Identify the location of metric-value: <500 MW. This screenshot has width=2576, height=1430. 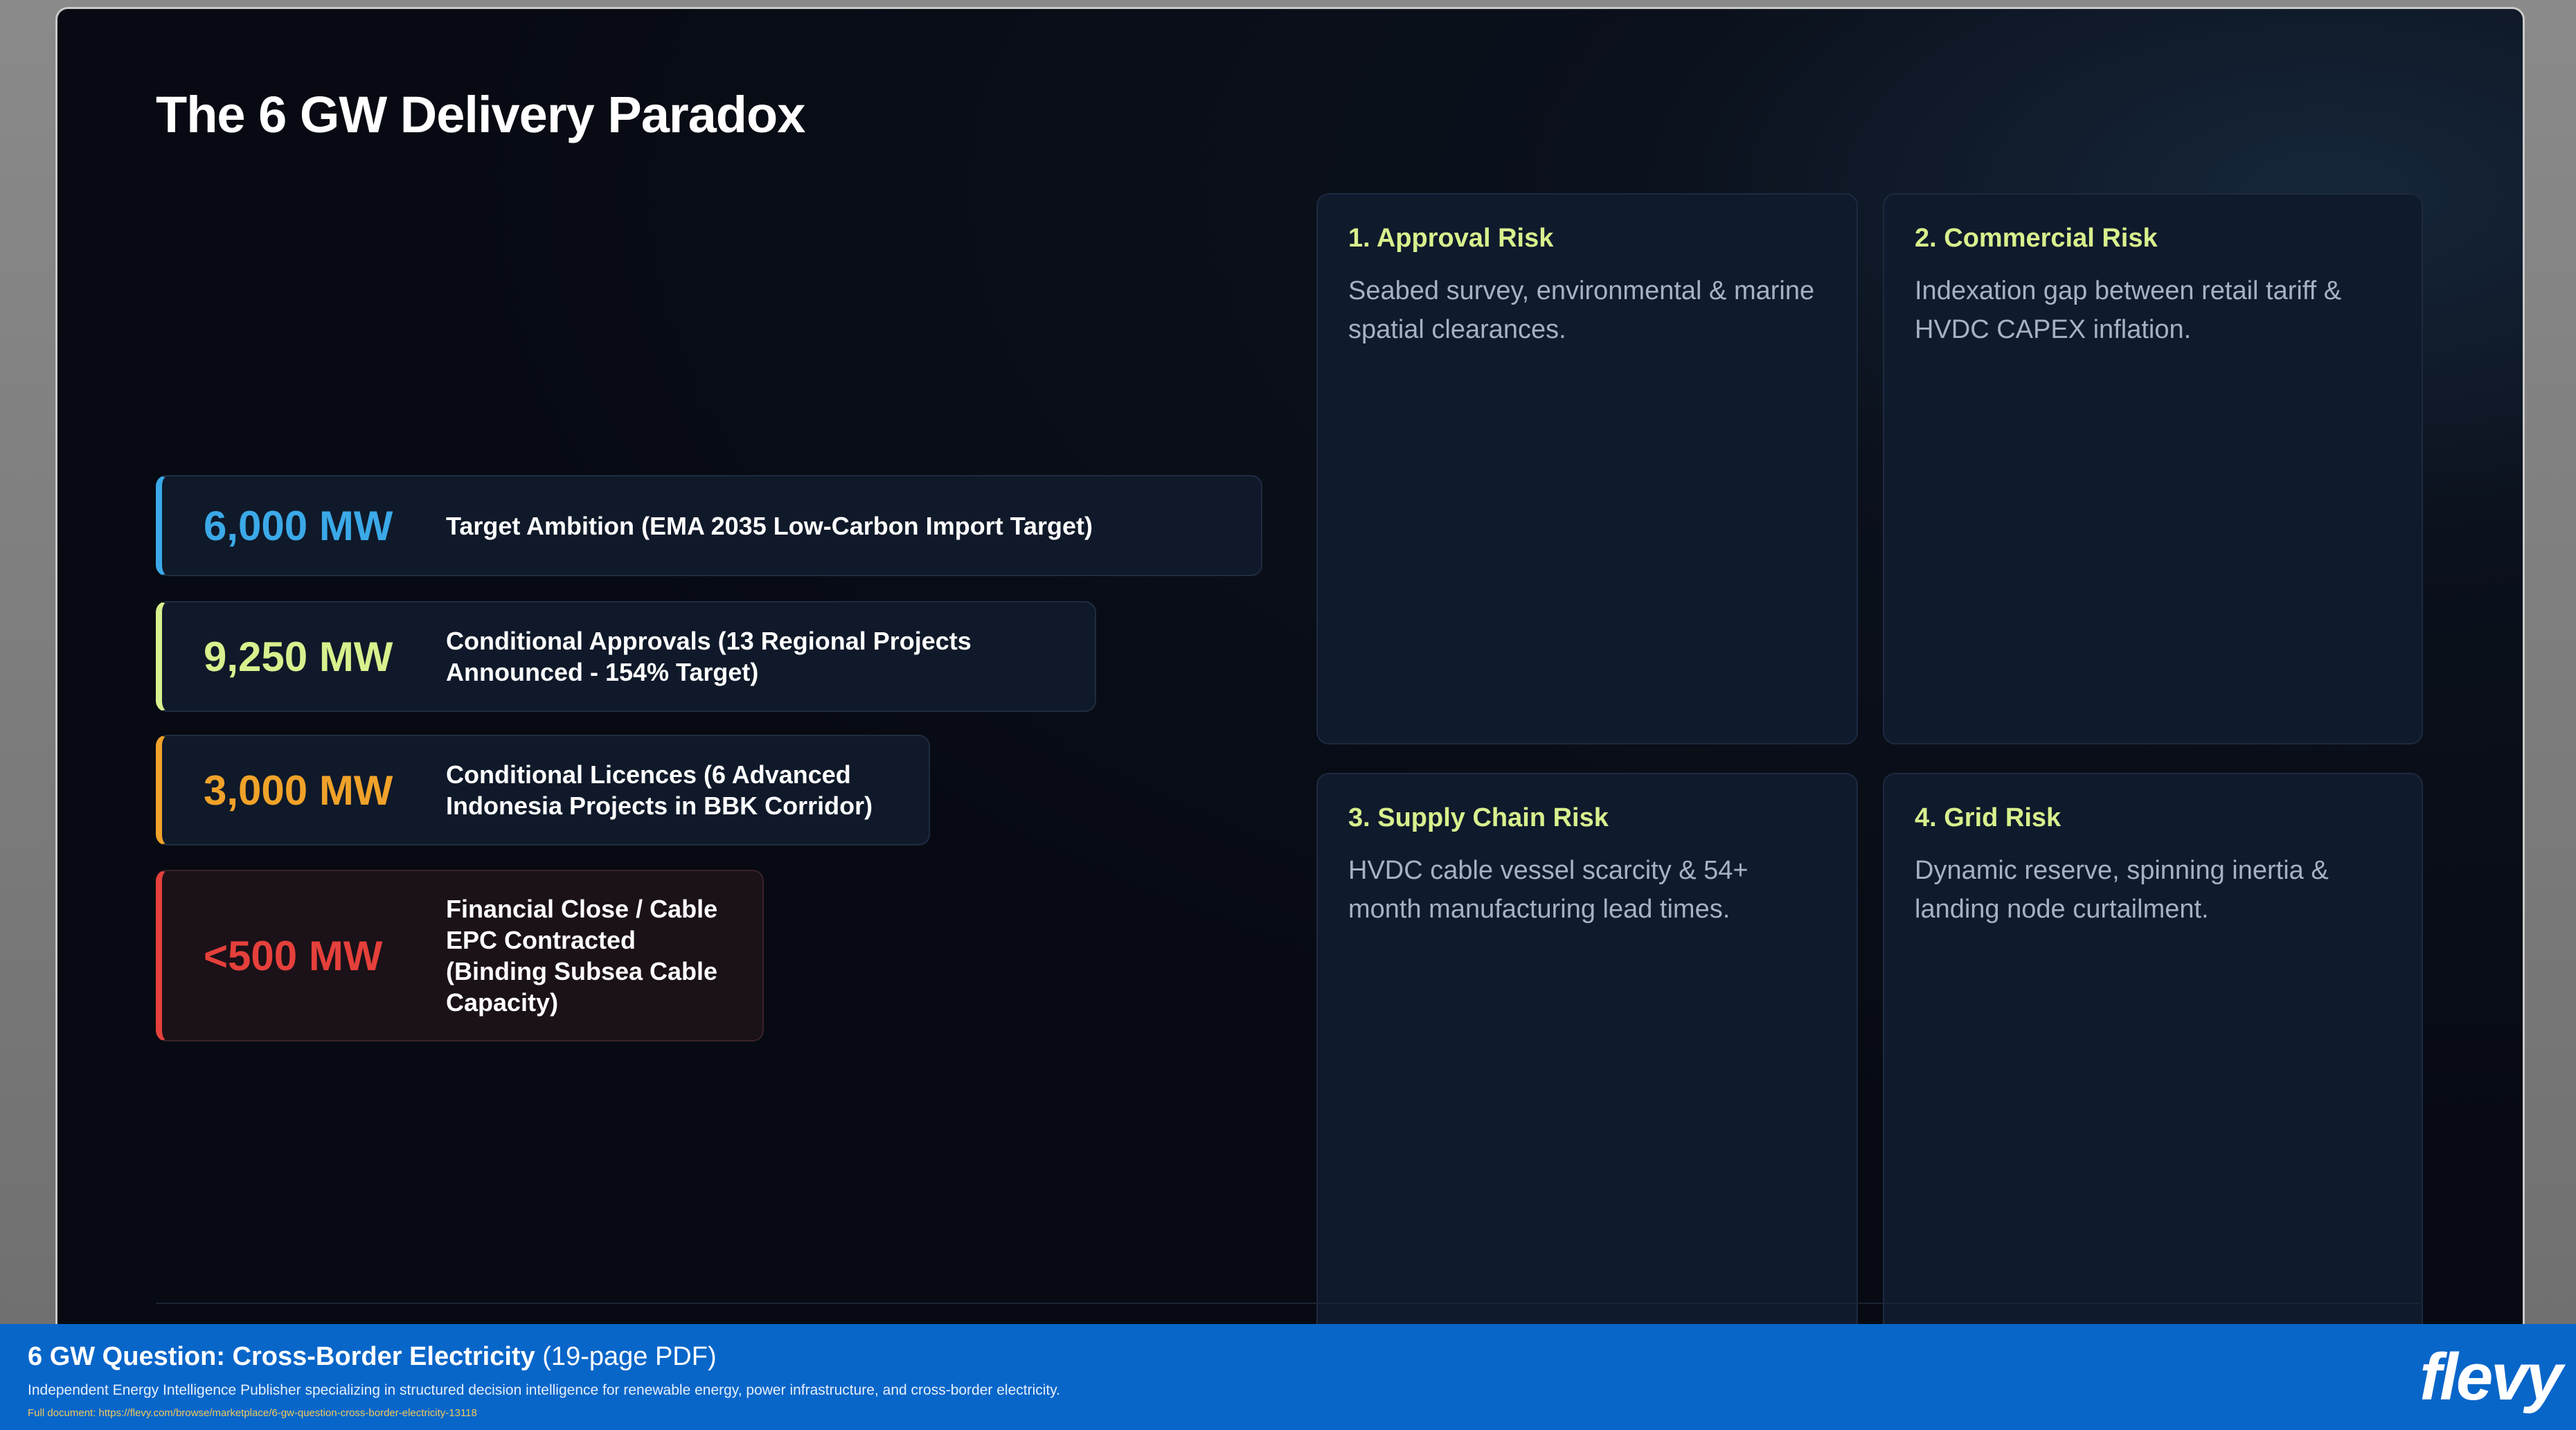
(293, 955).